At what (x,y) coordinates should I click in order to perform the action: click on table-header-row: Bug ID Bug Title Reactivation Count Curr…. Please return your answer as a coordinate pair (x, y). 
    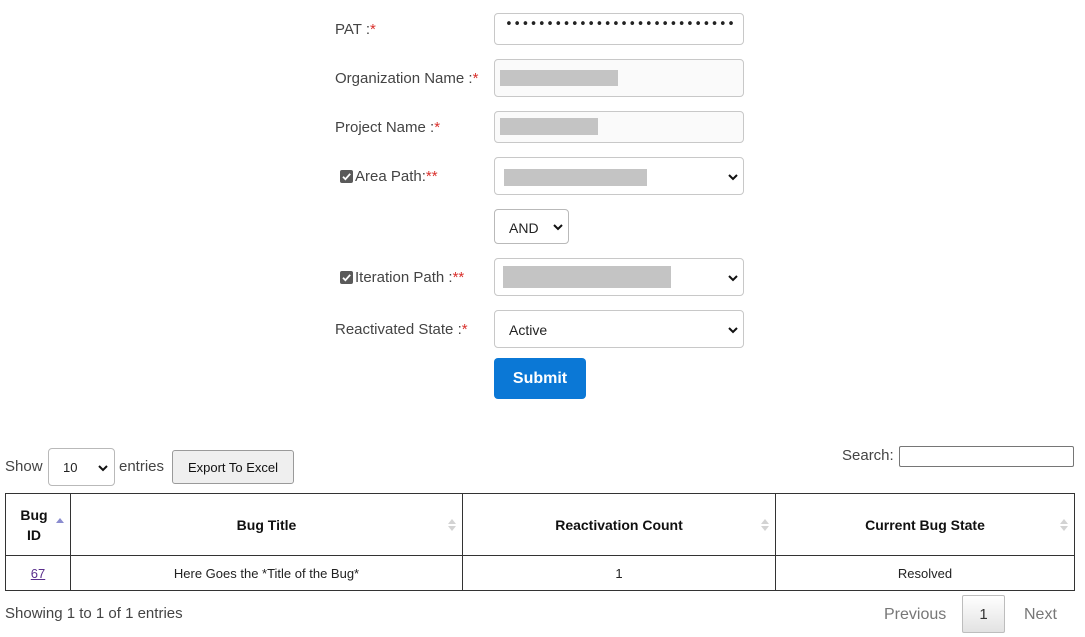
    Looking at the image, I should click on (540, 524).